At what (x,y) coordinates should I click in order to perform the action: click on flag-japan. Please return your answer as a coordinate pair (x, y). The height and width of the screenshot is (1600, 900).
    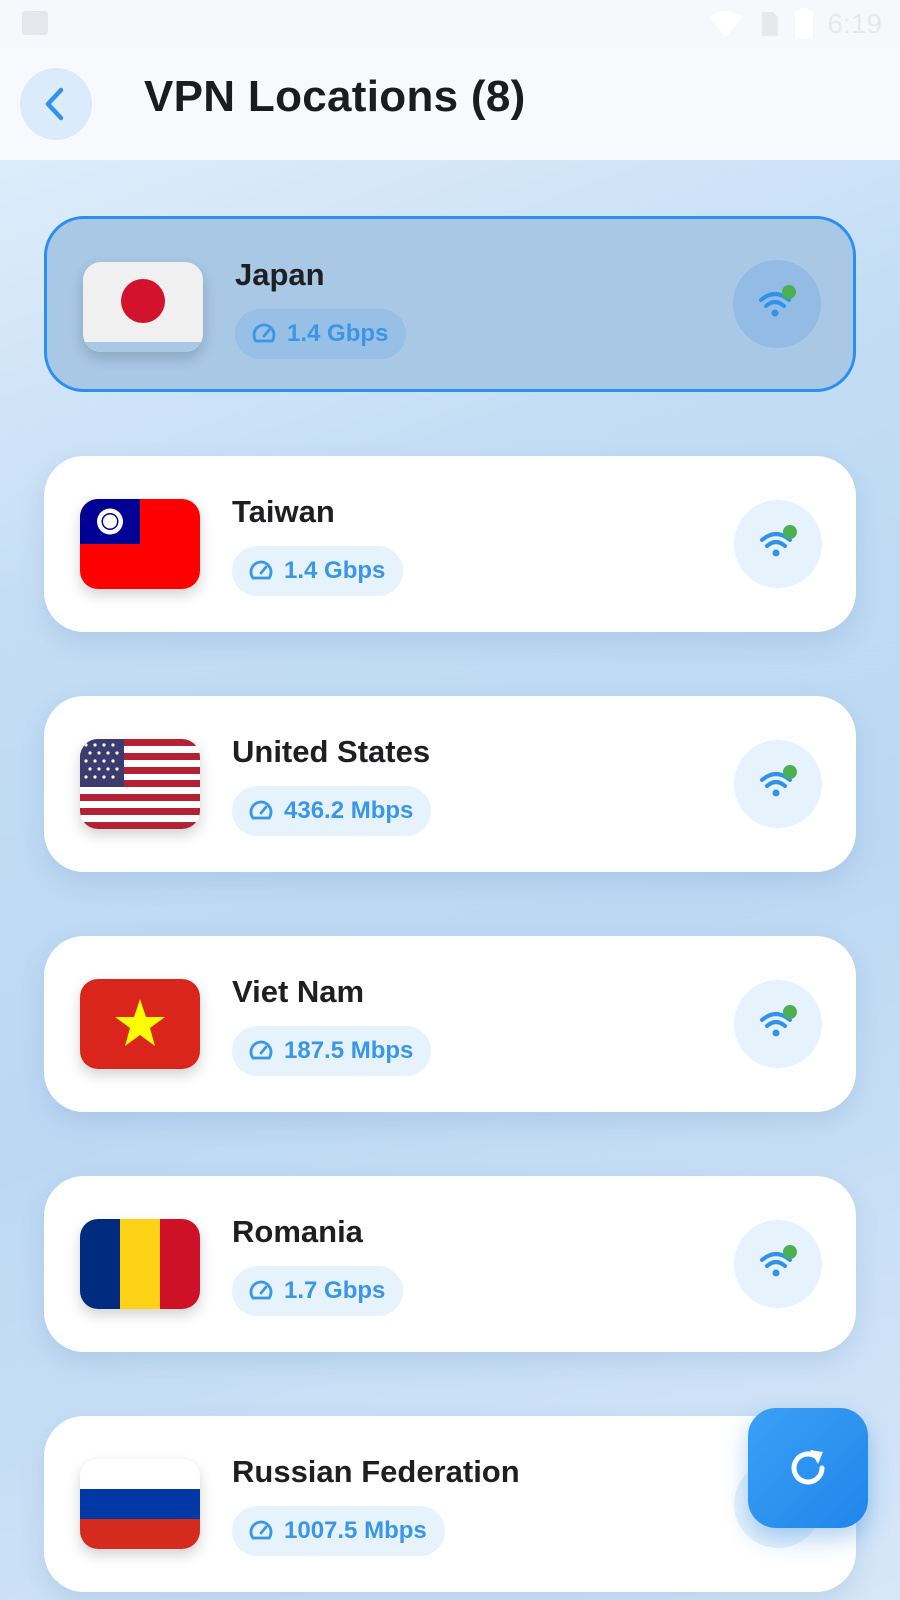
    Looking at the image, I should click on (143, 307).